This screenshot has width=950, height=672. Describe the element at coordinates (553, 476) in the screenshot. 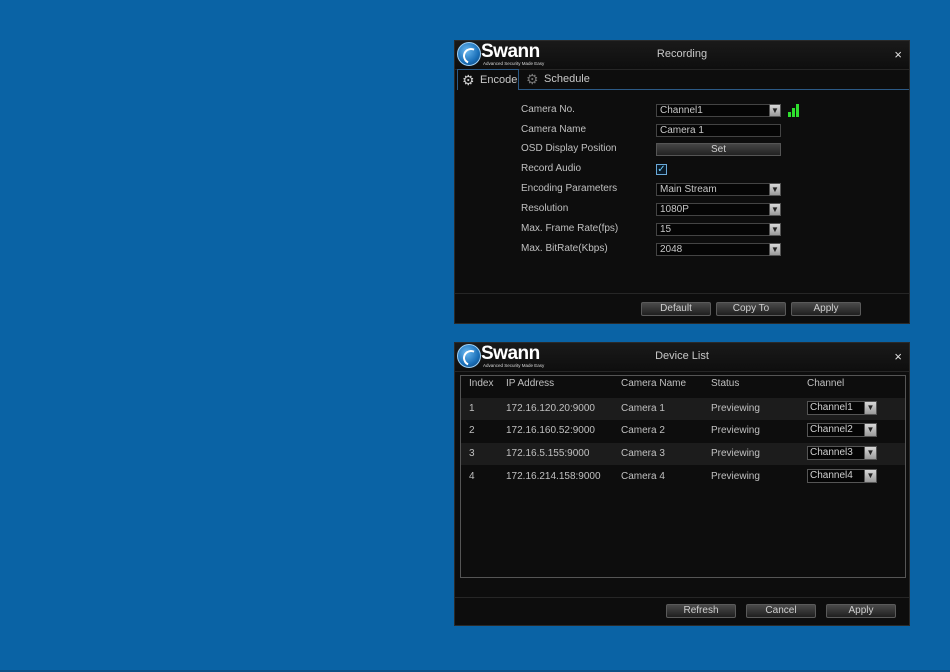

I see `cell-ip: 172.16.214.158:9000` at that location.